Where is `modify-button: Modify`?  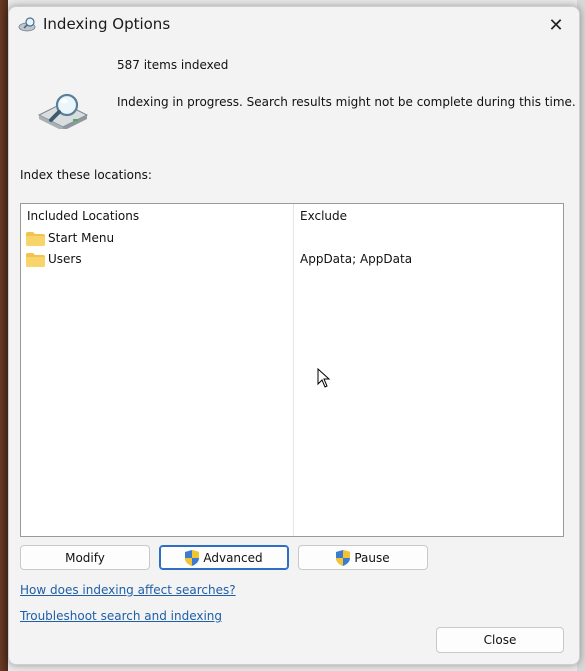
modify-button: Modify is located at coordinates (85, 557).